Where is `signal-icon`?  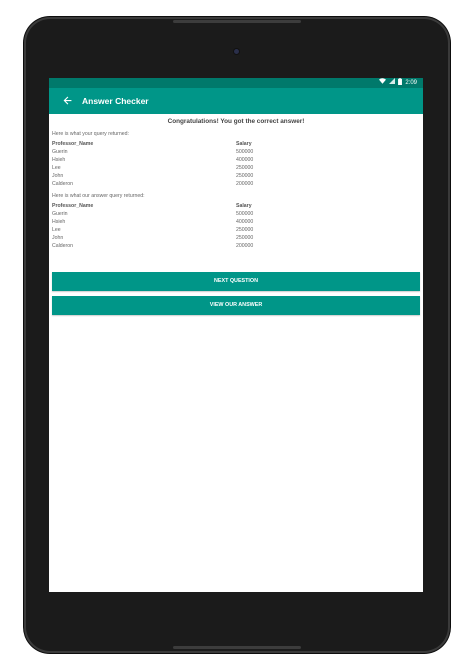
signal-icon is located at coordinates (392, 83).